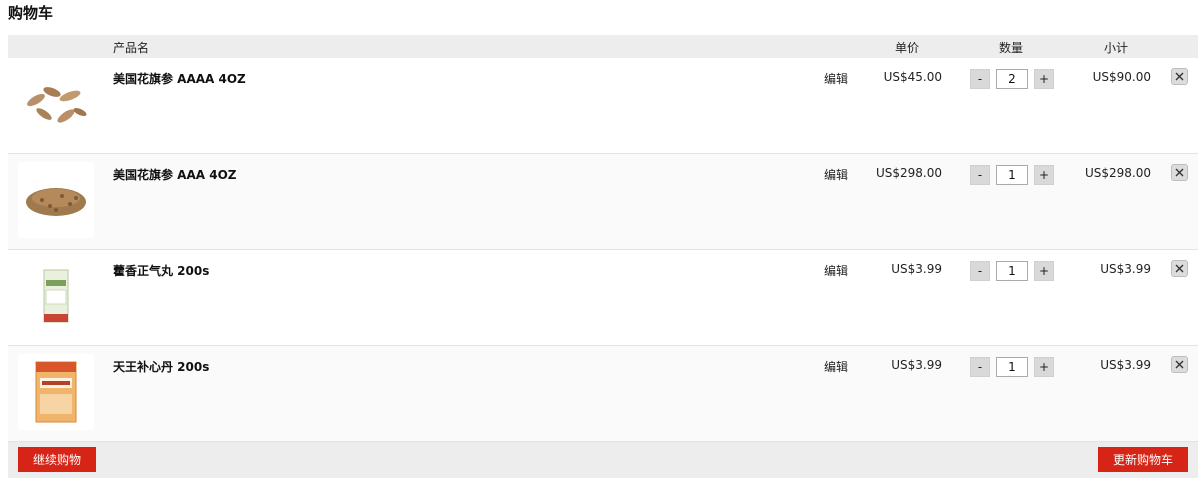 Image resolution: width=1202 pixels, height=494 pixels. Describe the element at coordinates (179, 78) in the screenshot. I see `product-name: 美国花旗参 AAAA 4OZ` at that location.